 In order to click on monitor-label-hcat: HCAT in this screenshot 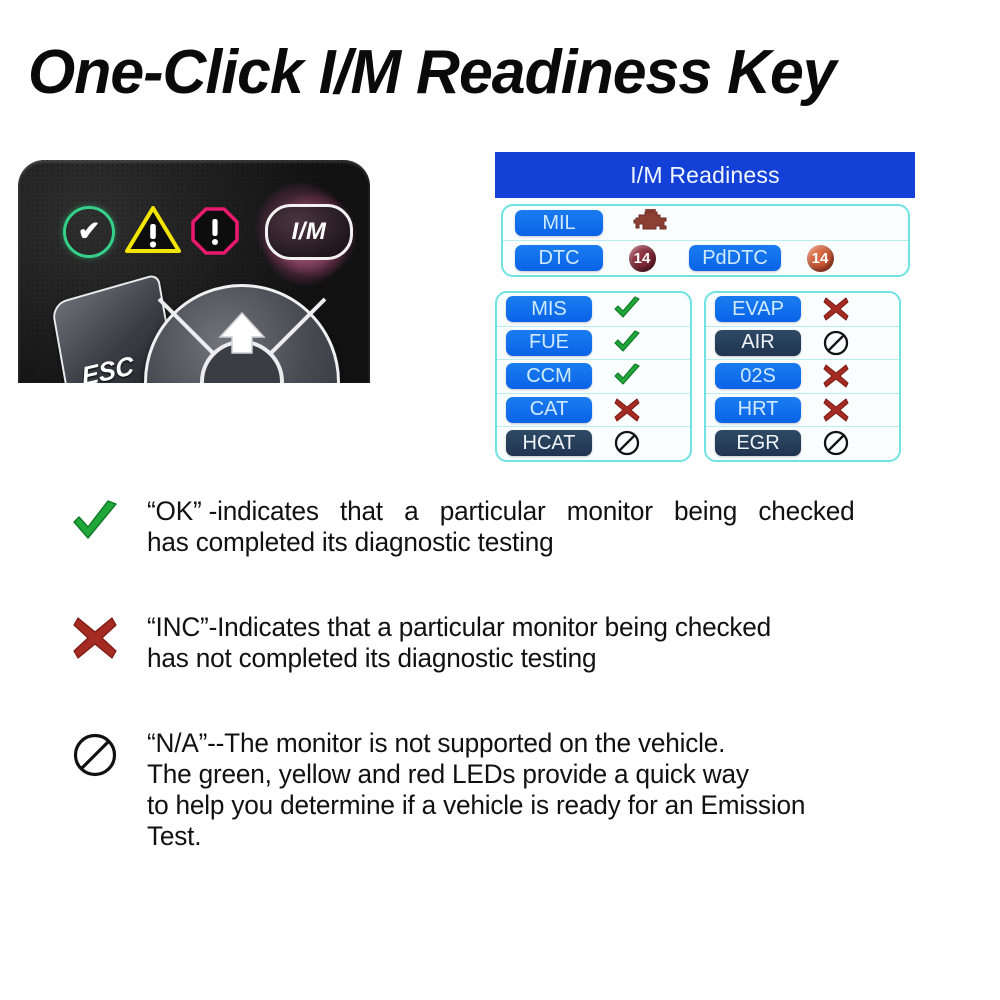, I will do `click(549, 443)`.